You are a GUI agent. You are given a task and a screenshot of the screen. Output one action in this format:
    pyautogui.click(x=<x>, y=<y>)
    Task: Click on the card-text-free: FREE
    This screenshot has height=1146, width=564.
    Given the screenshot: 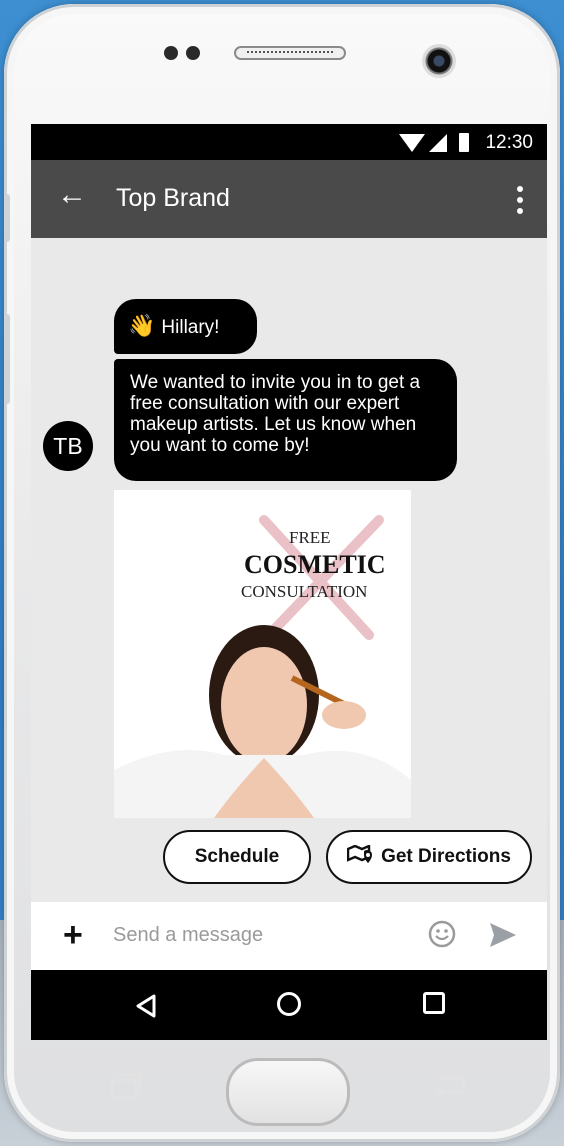 What is the action you would take?
    pyautogui.click(x=310, y=537)
    